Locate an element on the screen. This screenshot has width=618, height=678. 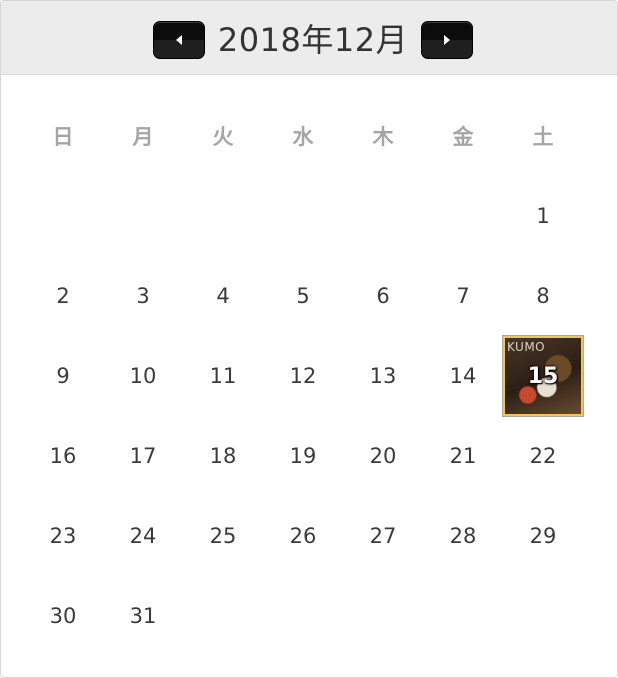
calendar-day: 11 is located at coordinates (223, 376).